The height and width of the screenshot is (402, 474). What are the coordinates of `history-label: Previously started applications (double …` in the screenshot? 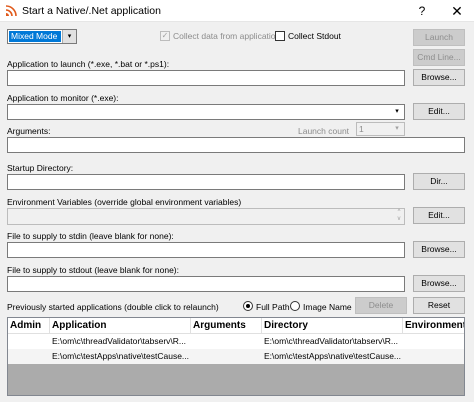 It's located at (113, 307).